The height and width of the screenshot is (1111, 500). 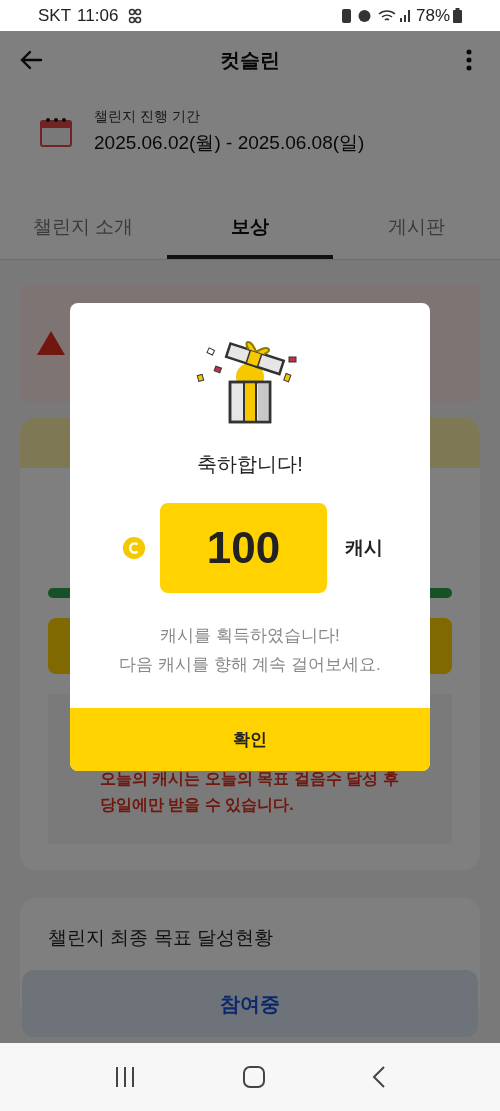 I want to click on recent-apps-icon, so click(x=124, y=1077).